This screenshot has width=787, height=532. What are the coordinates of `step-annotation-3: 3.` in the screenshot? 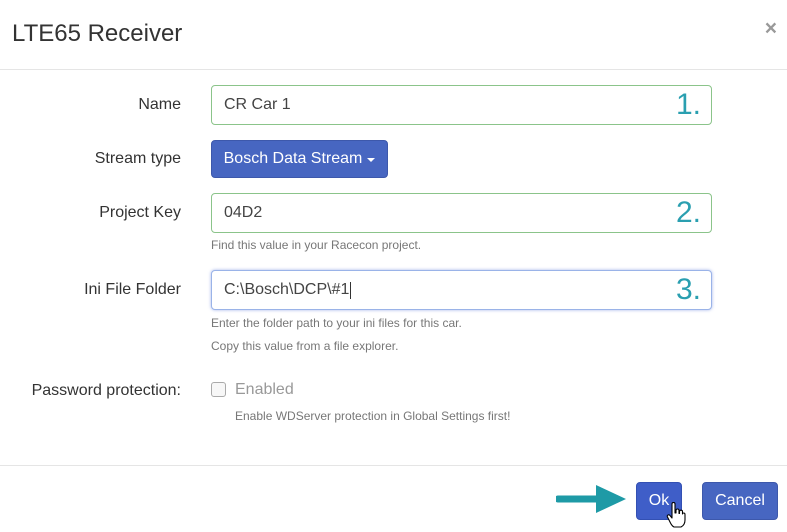 It's located at (688, 289).